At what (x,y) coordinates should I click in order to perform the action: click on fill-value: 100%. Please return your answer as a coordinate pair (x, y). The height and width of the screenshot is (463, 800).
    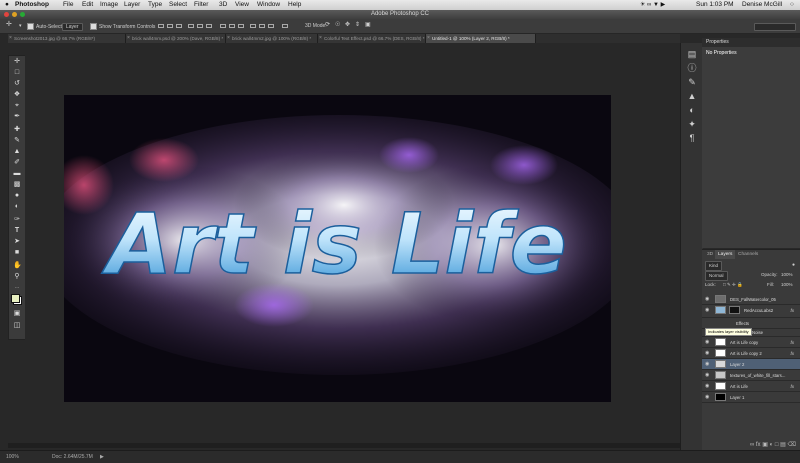
    Looking at the image, I should click on (787, 285).